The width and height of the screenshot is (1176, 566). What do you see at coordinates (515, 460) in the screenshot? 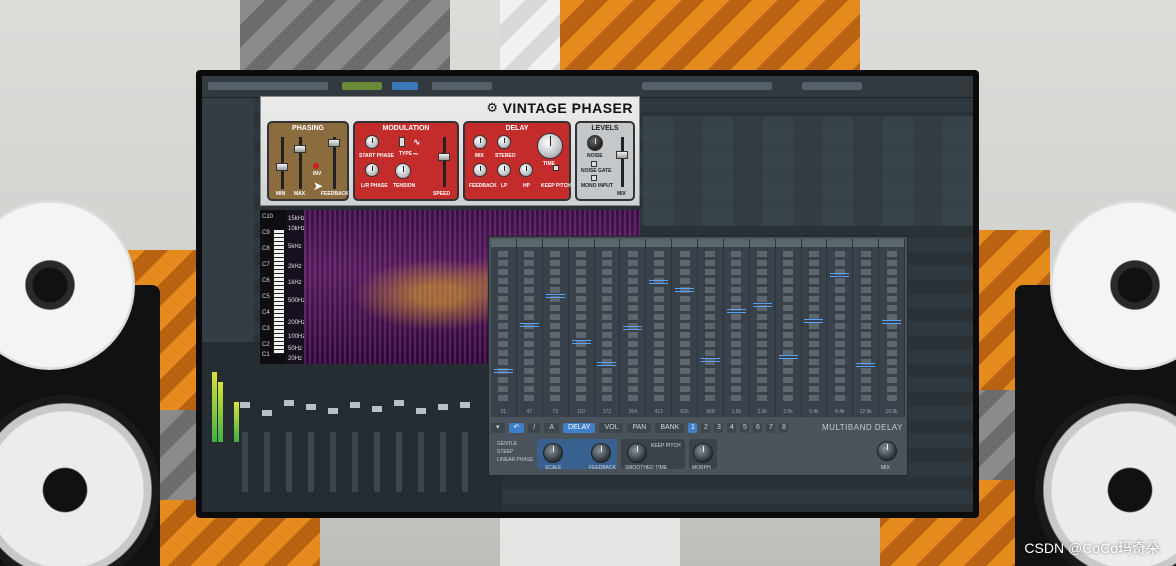
I see `linear-phase-option: LINEAR PHASE` at bounding box center [515, 460].